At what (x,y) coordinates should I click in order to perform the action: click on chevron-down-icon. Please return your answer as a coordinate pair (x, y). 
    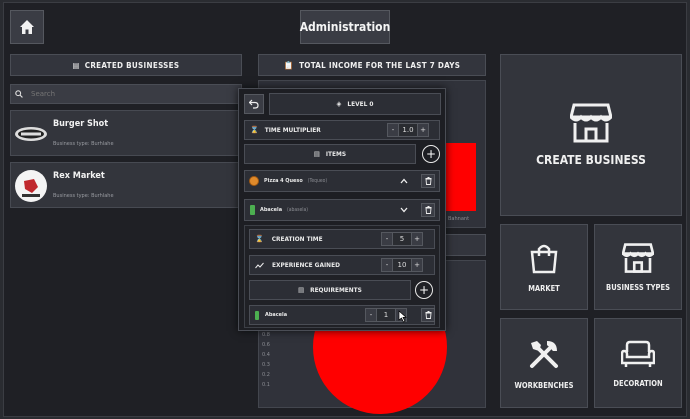
    Looking at the image, I should click on (404, 210).